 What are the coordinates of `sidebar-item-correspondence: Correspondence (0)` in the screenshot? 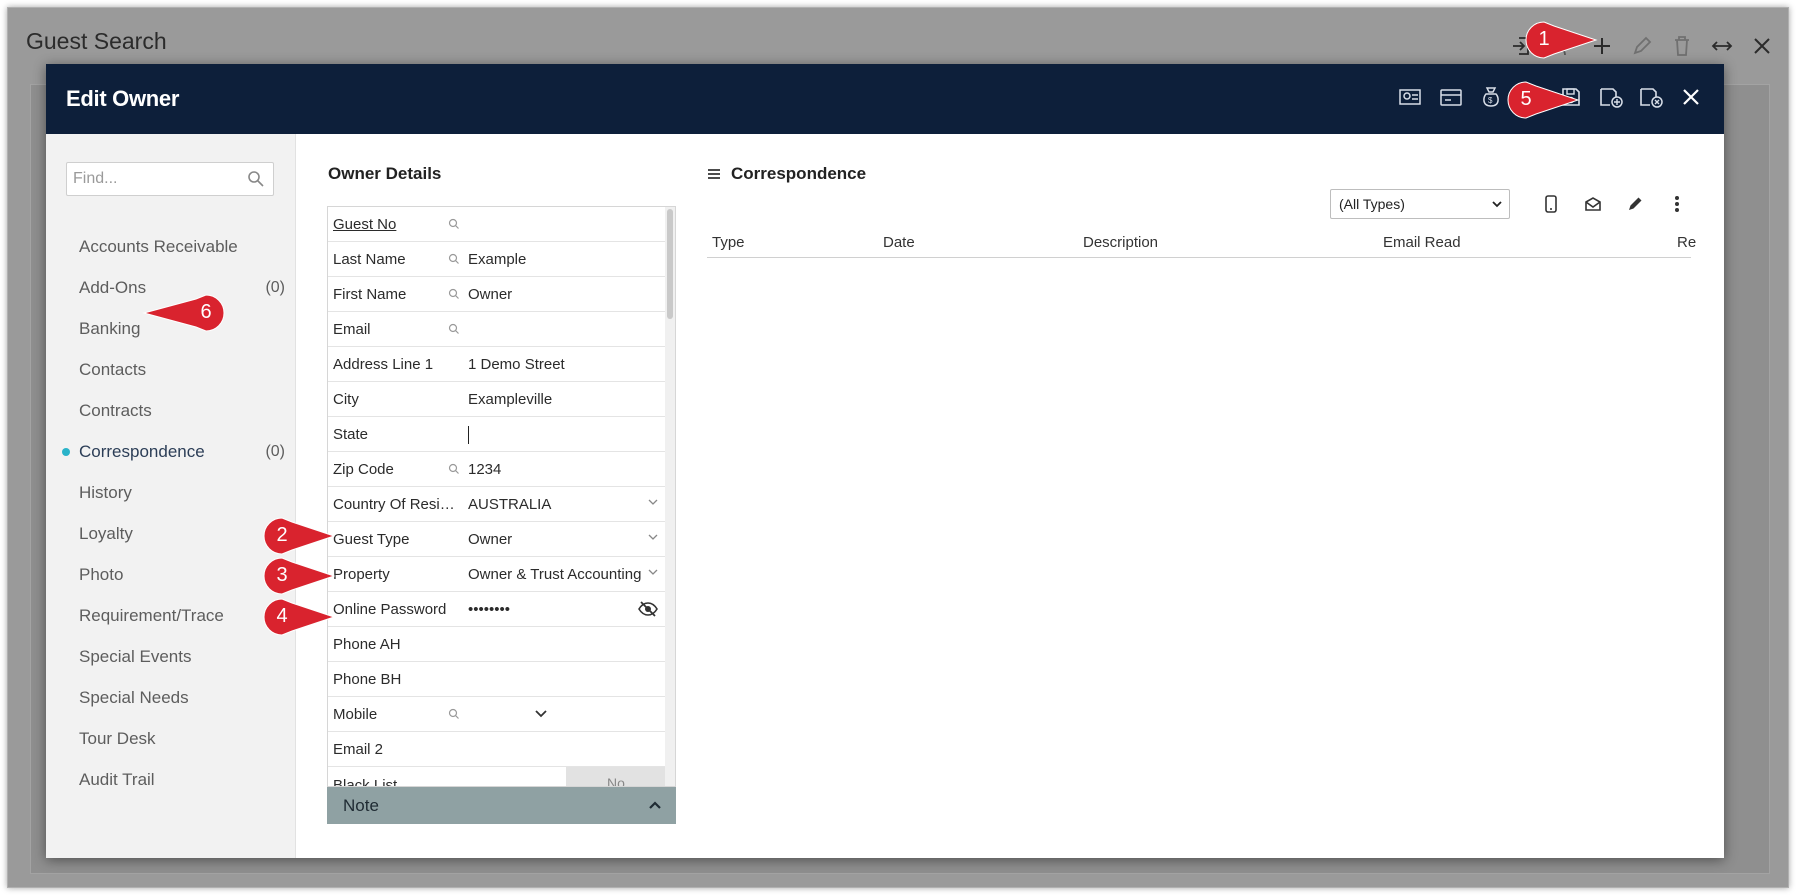 It's located at (170, 451).